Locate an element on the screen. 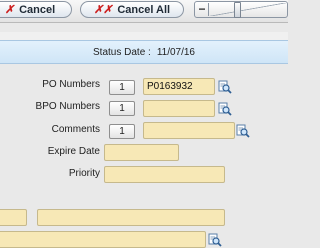 Image resolution: width=320 pixels, height=248 pixels. priority-label: Priority is located at coordinates (84, 173).